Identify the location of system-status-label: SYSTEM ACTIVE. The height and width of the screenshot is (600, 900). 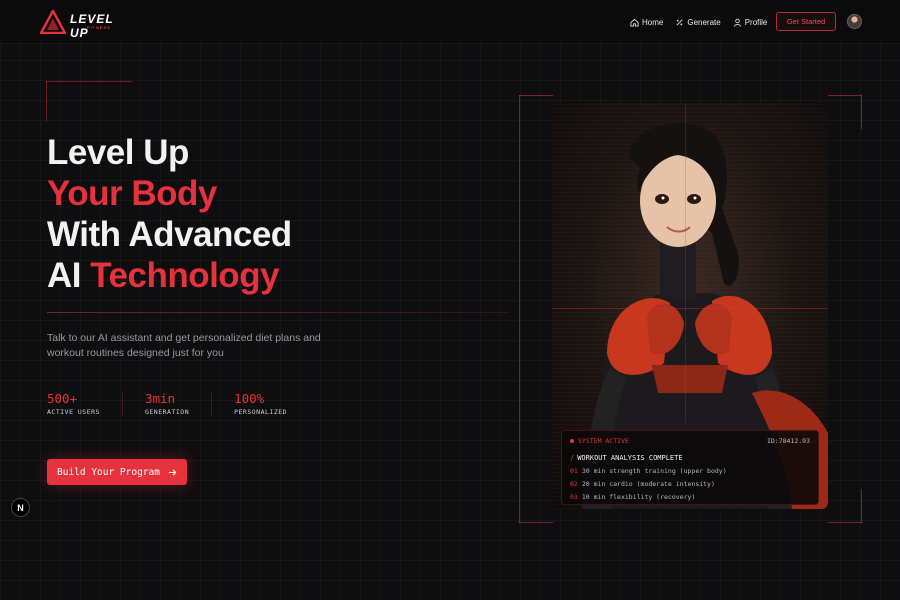
(603, 441).